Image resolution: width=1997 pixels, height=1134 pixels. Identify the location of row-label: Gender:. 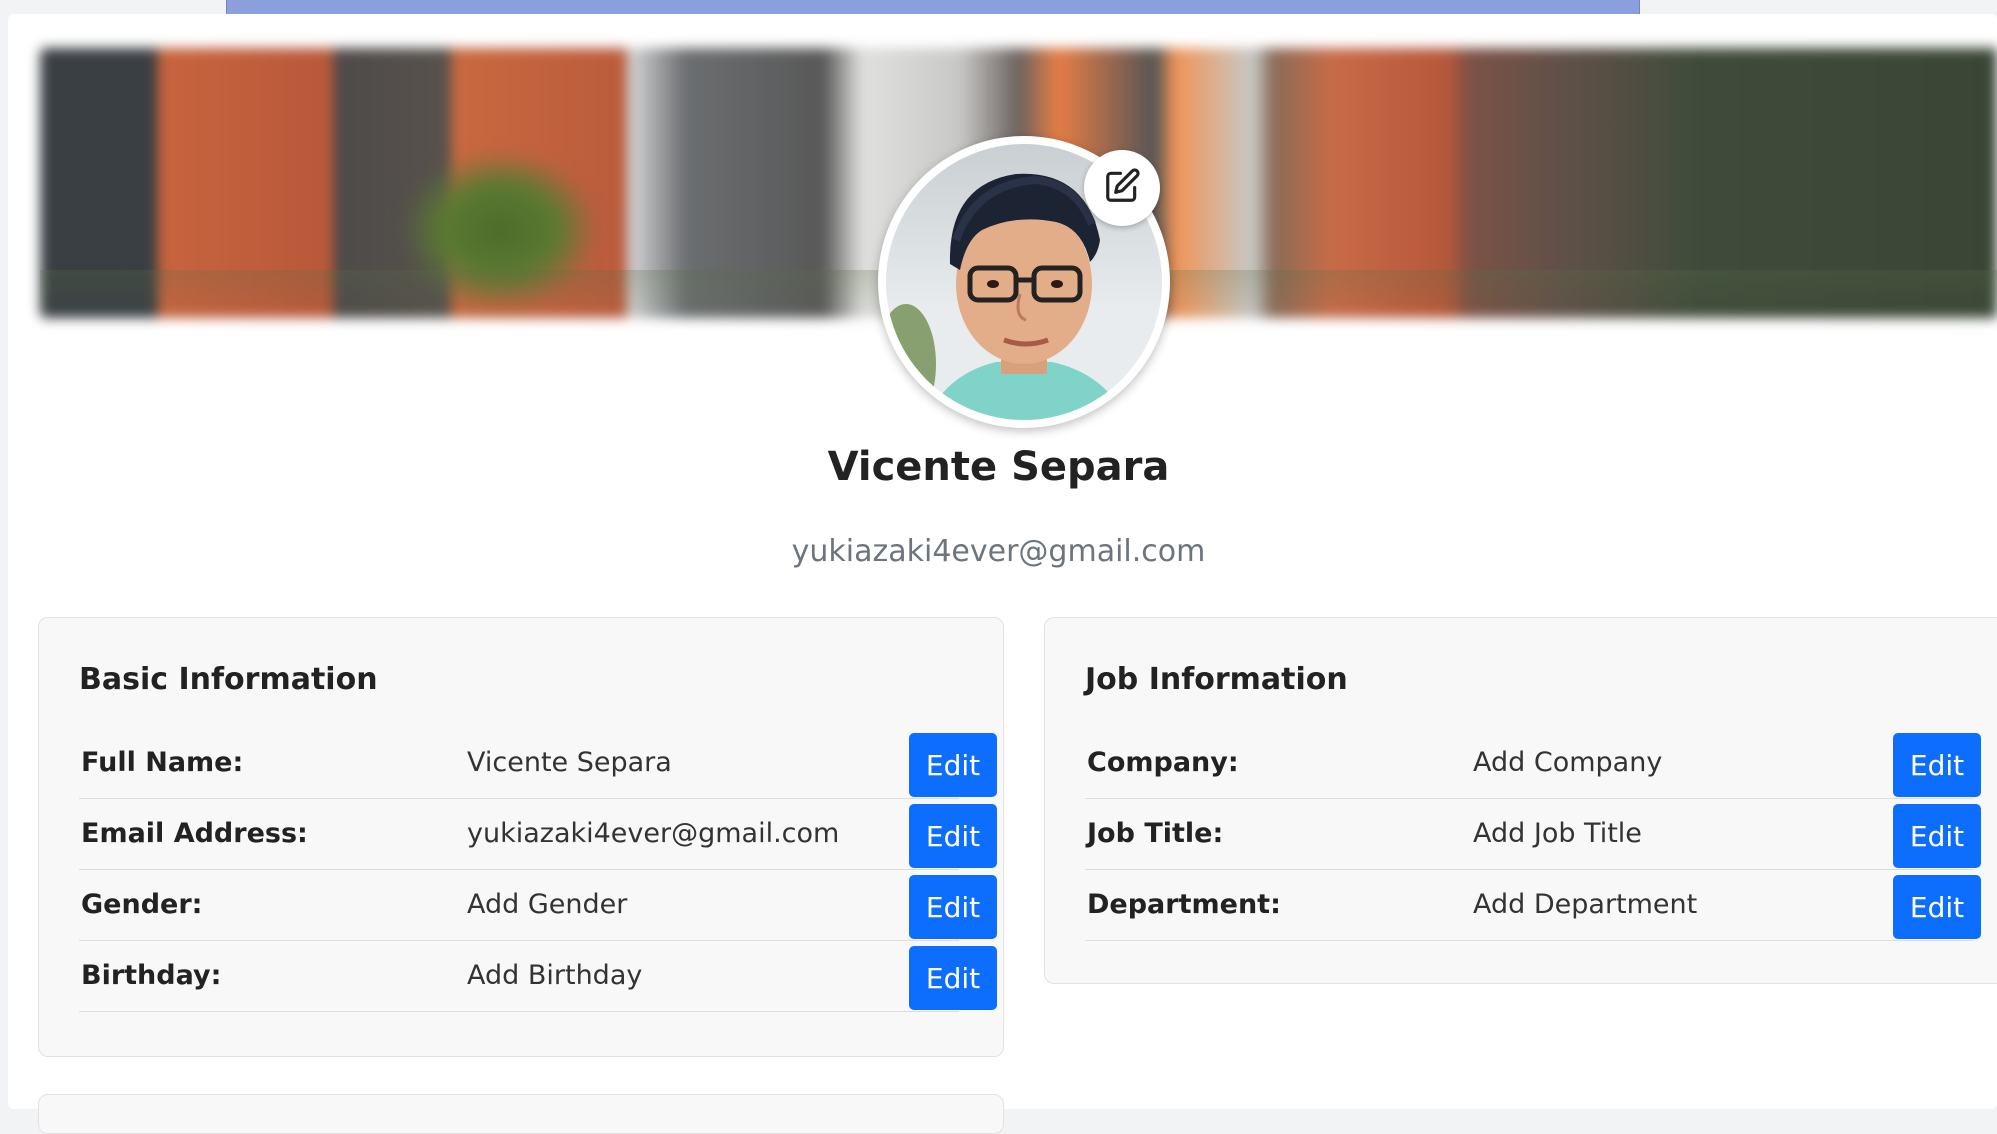
(142, 904).